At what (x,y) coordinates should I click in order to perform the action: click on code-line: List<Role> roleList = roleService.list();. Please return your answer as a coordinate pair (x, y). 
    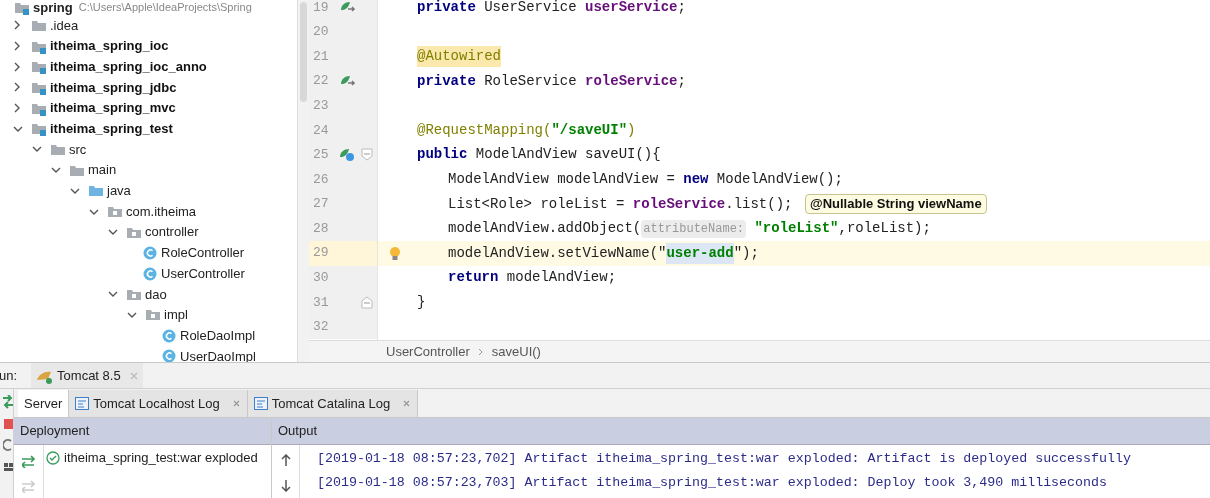
    Looking at the image, I should click on (620, 204).